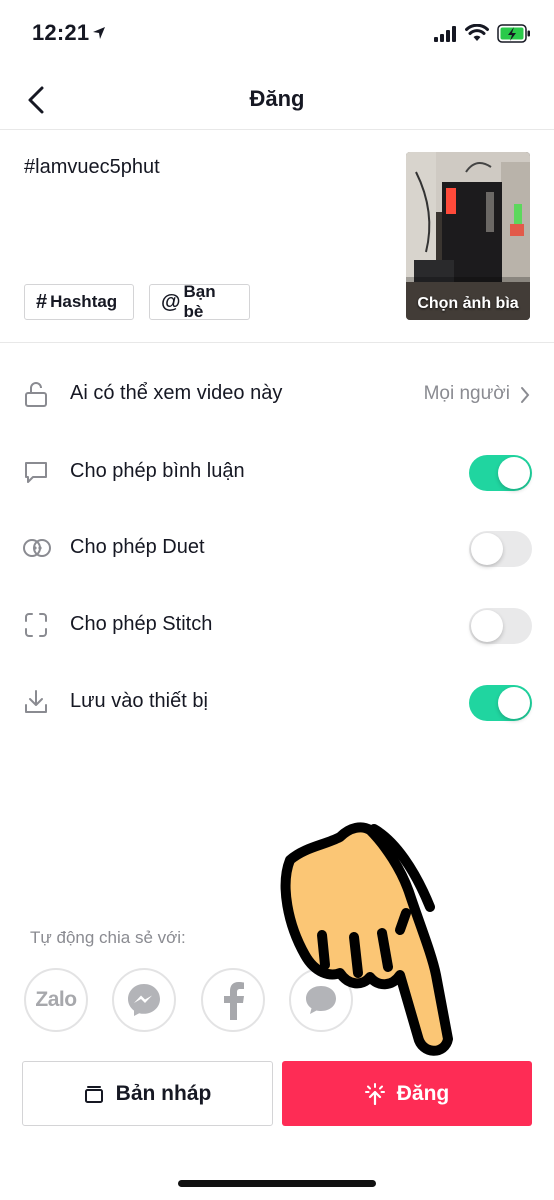 This screenshot has height=1200, width=554. What do you see at coordinates (374, 1093) in the screenshot?
I see `post-icon` at bounding box center [374, 1093].